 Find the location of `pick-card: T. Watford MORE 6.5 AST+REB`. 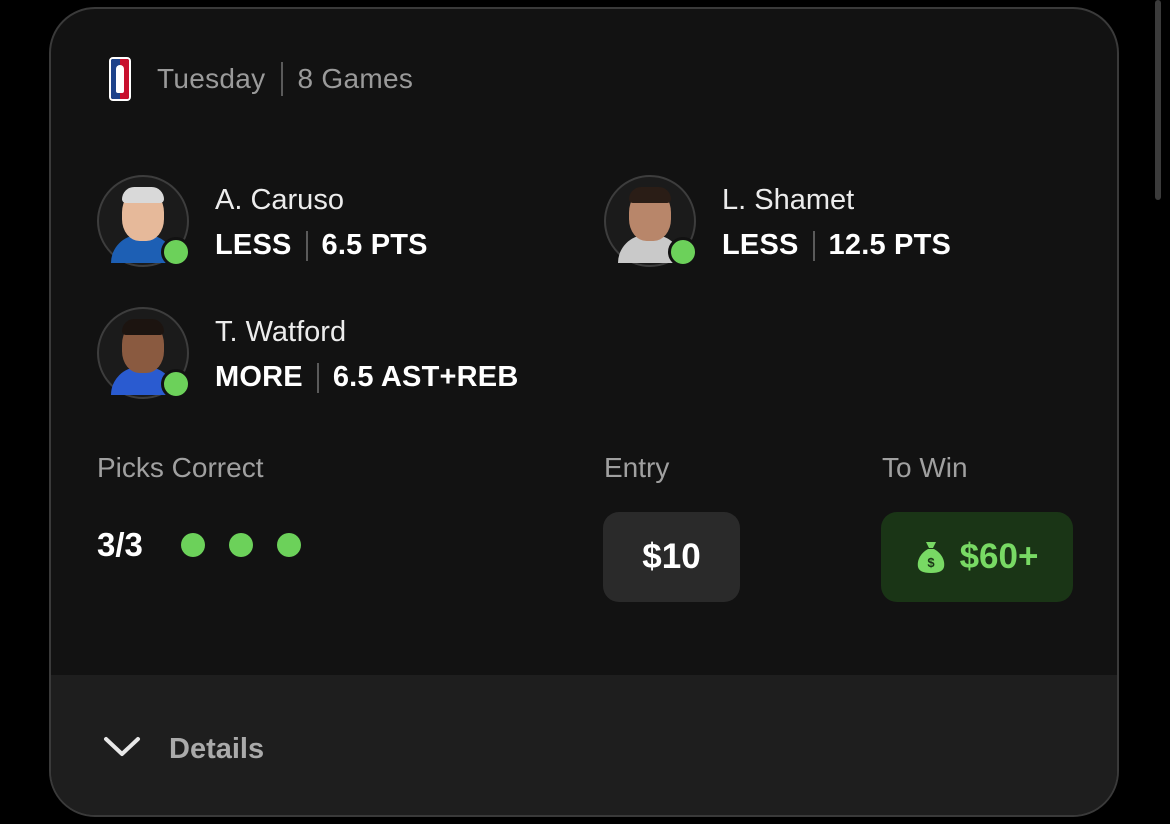

pick-card: T. Watford MORE 6.5 AST+REB is located at coordinates (307, 353).